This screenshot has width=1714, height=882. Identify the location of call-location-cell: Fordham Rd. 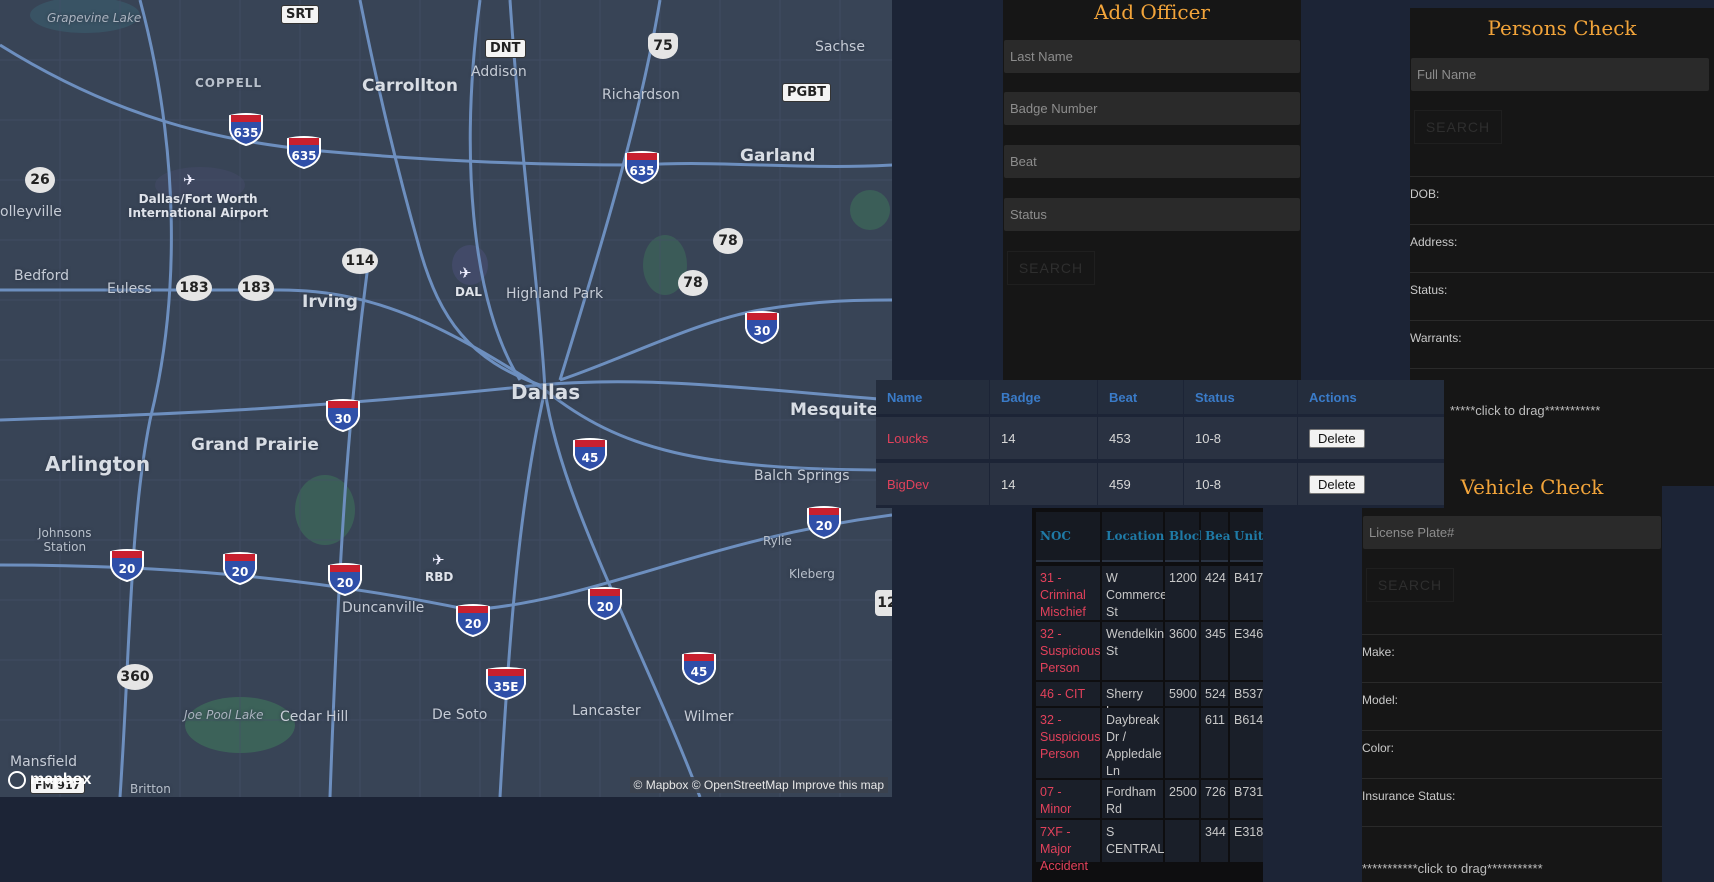
(1132, 799).